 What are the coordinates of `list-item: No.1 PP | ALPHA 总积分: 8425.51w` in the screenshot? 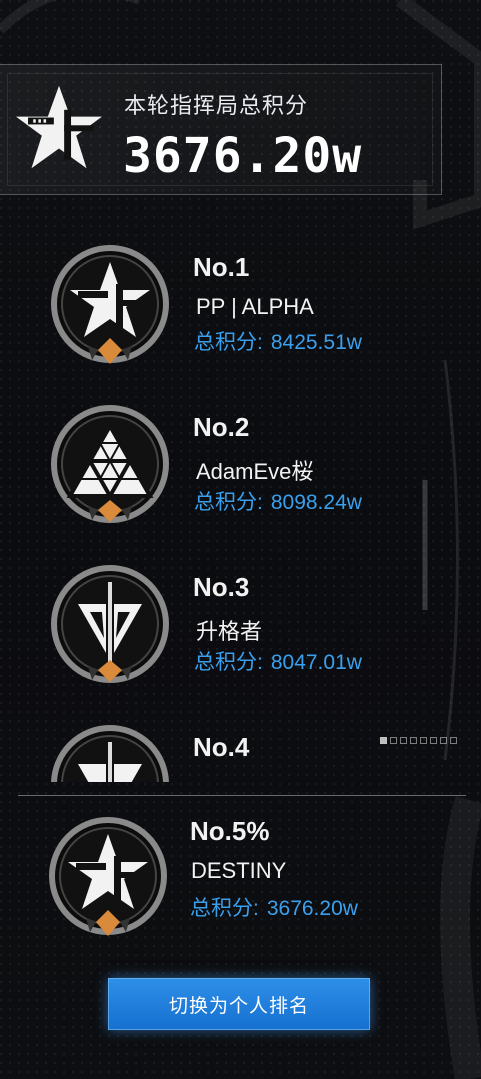 It's located at (240, 310).